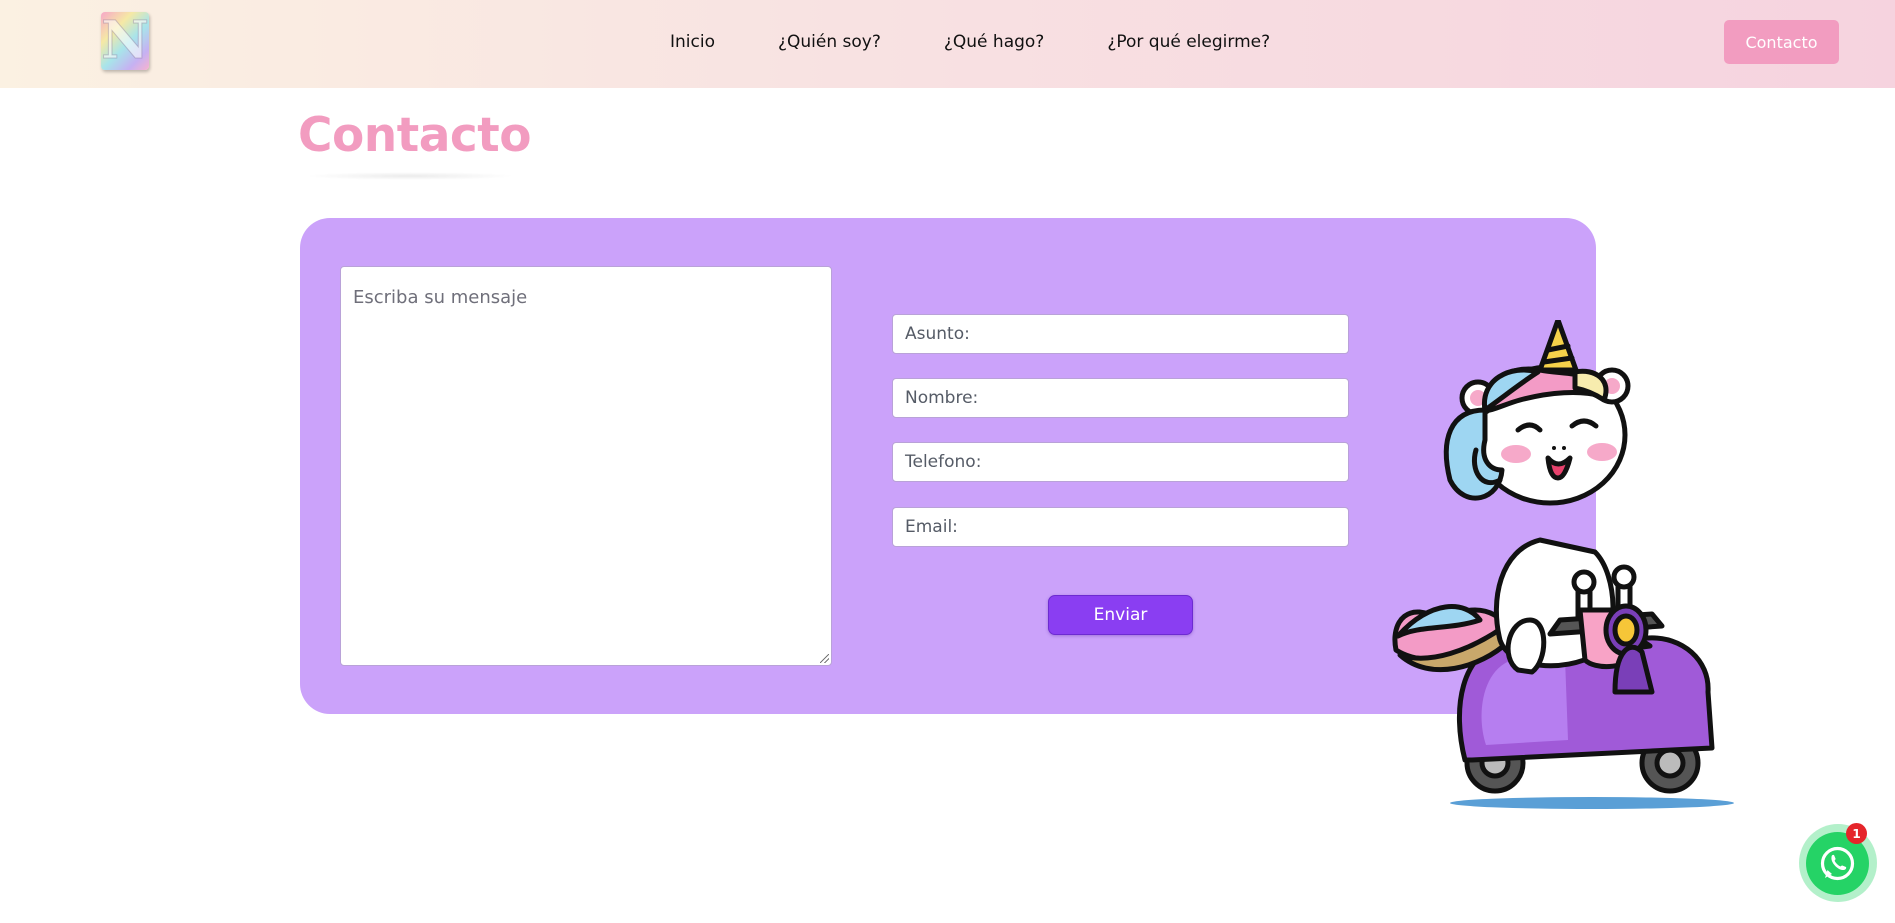 The height and width of the screenshot is (923, 1895). I want to click on notification-badge: 1, so click(1856, 833).